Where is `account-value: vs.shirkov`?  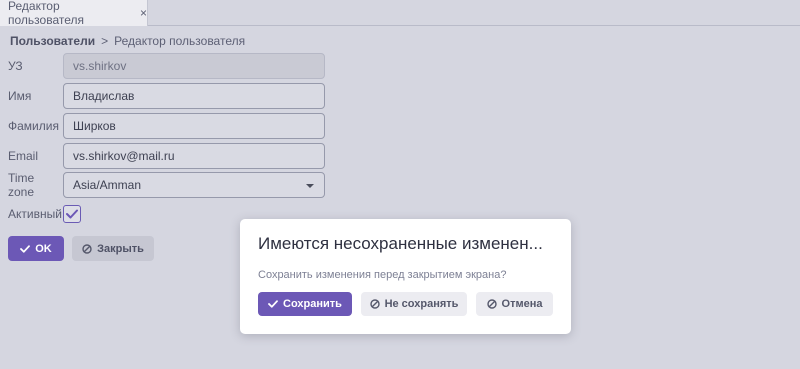 account-value: vs.shirkov is located at coordinates (100, 66).